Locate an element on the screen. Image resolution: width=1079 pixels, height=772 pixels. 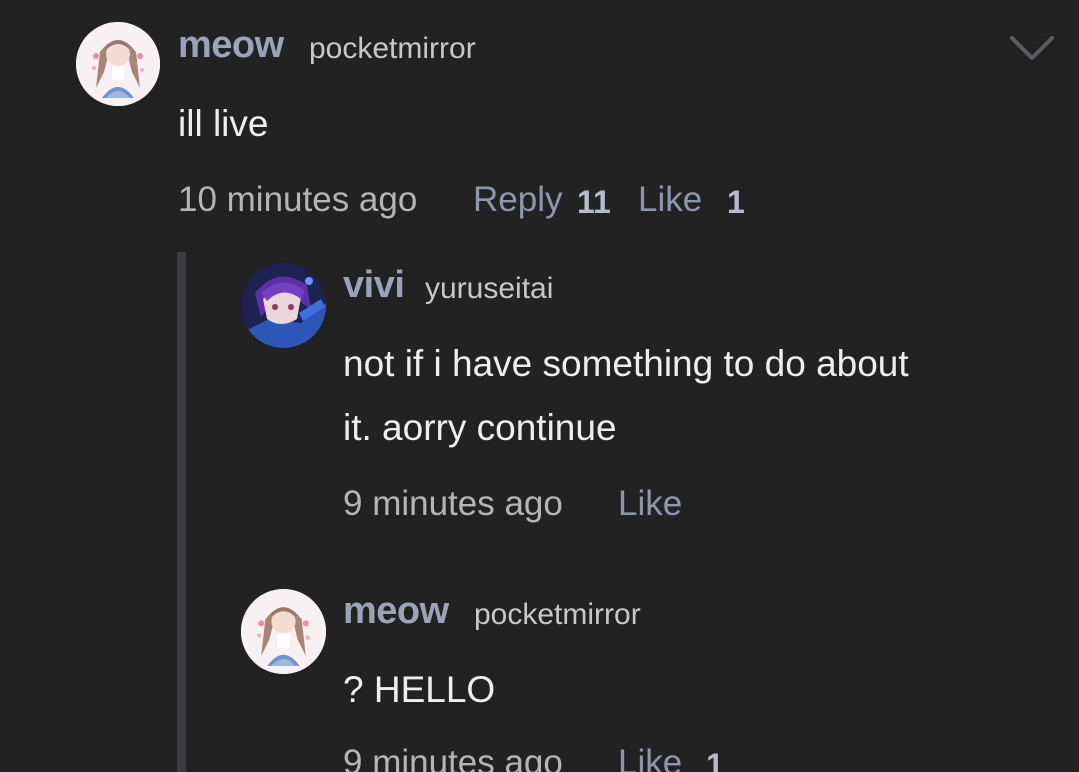
comment-text-line-2: it. aorry continue is located at coordinates (480, 427).